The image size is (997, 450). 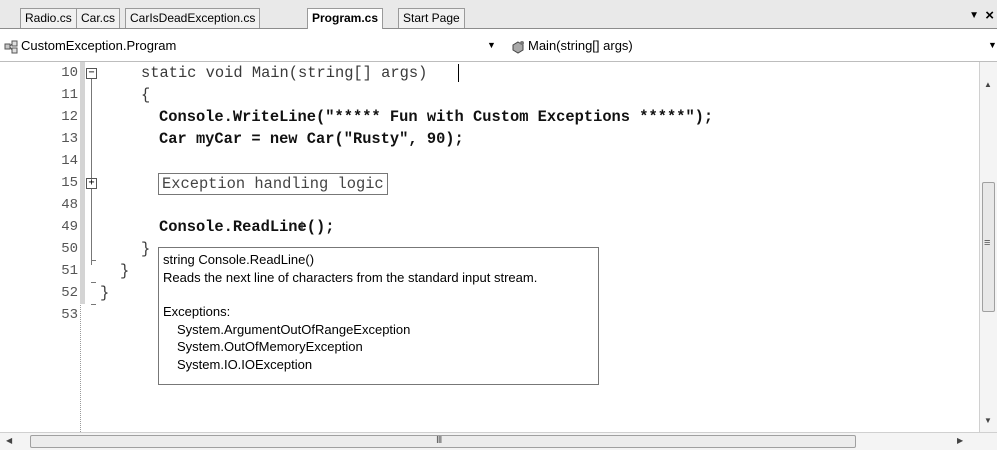 I want to click on tooltip-exception-item: System.IO.IOException, so click(x=245, y=364).